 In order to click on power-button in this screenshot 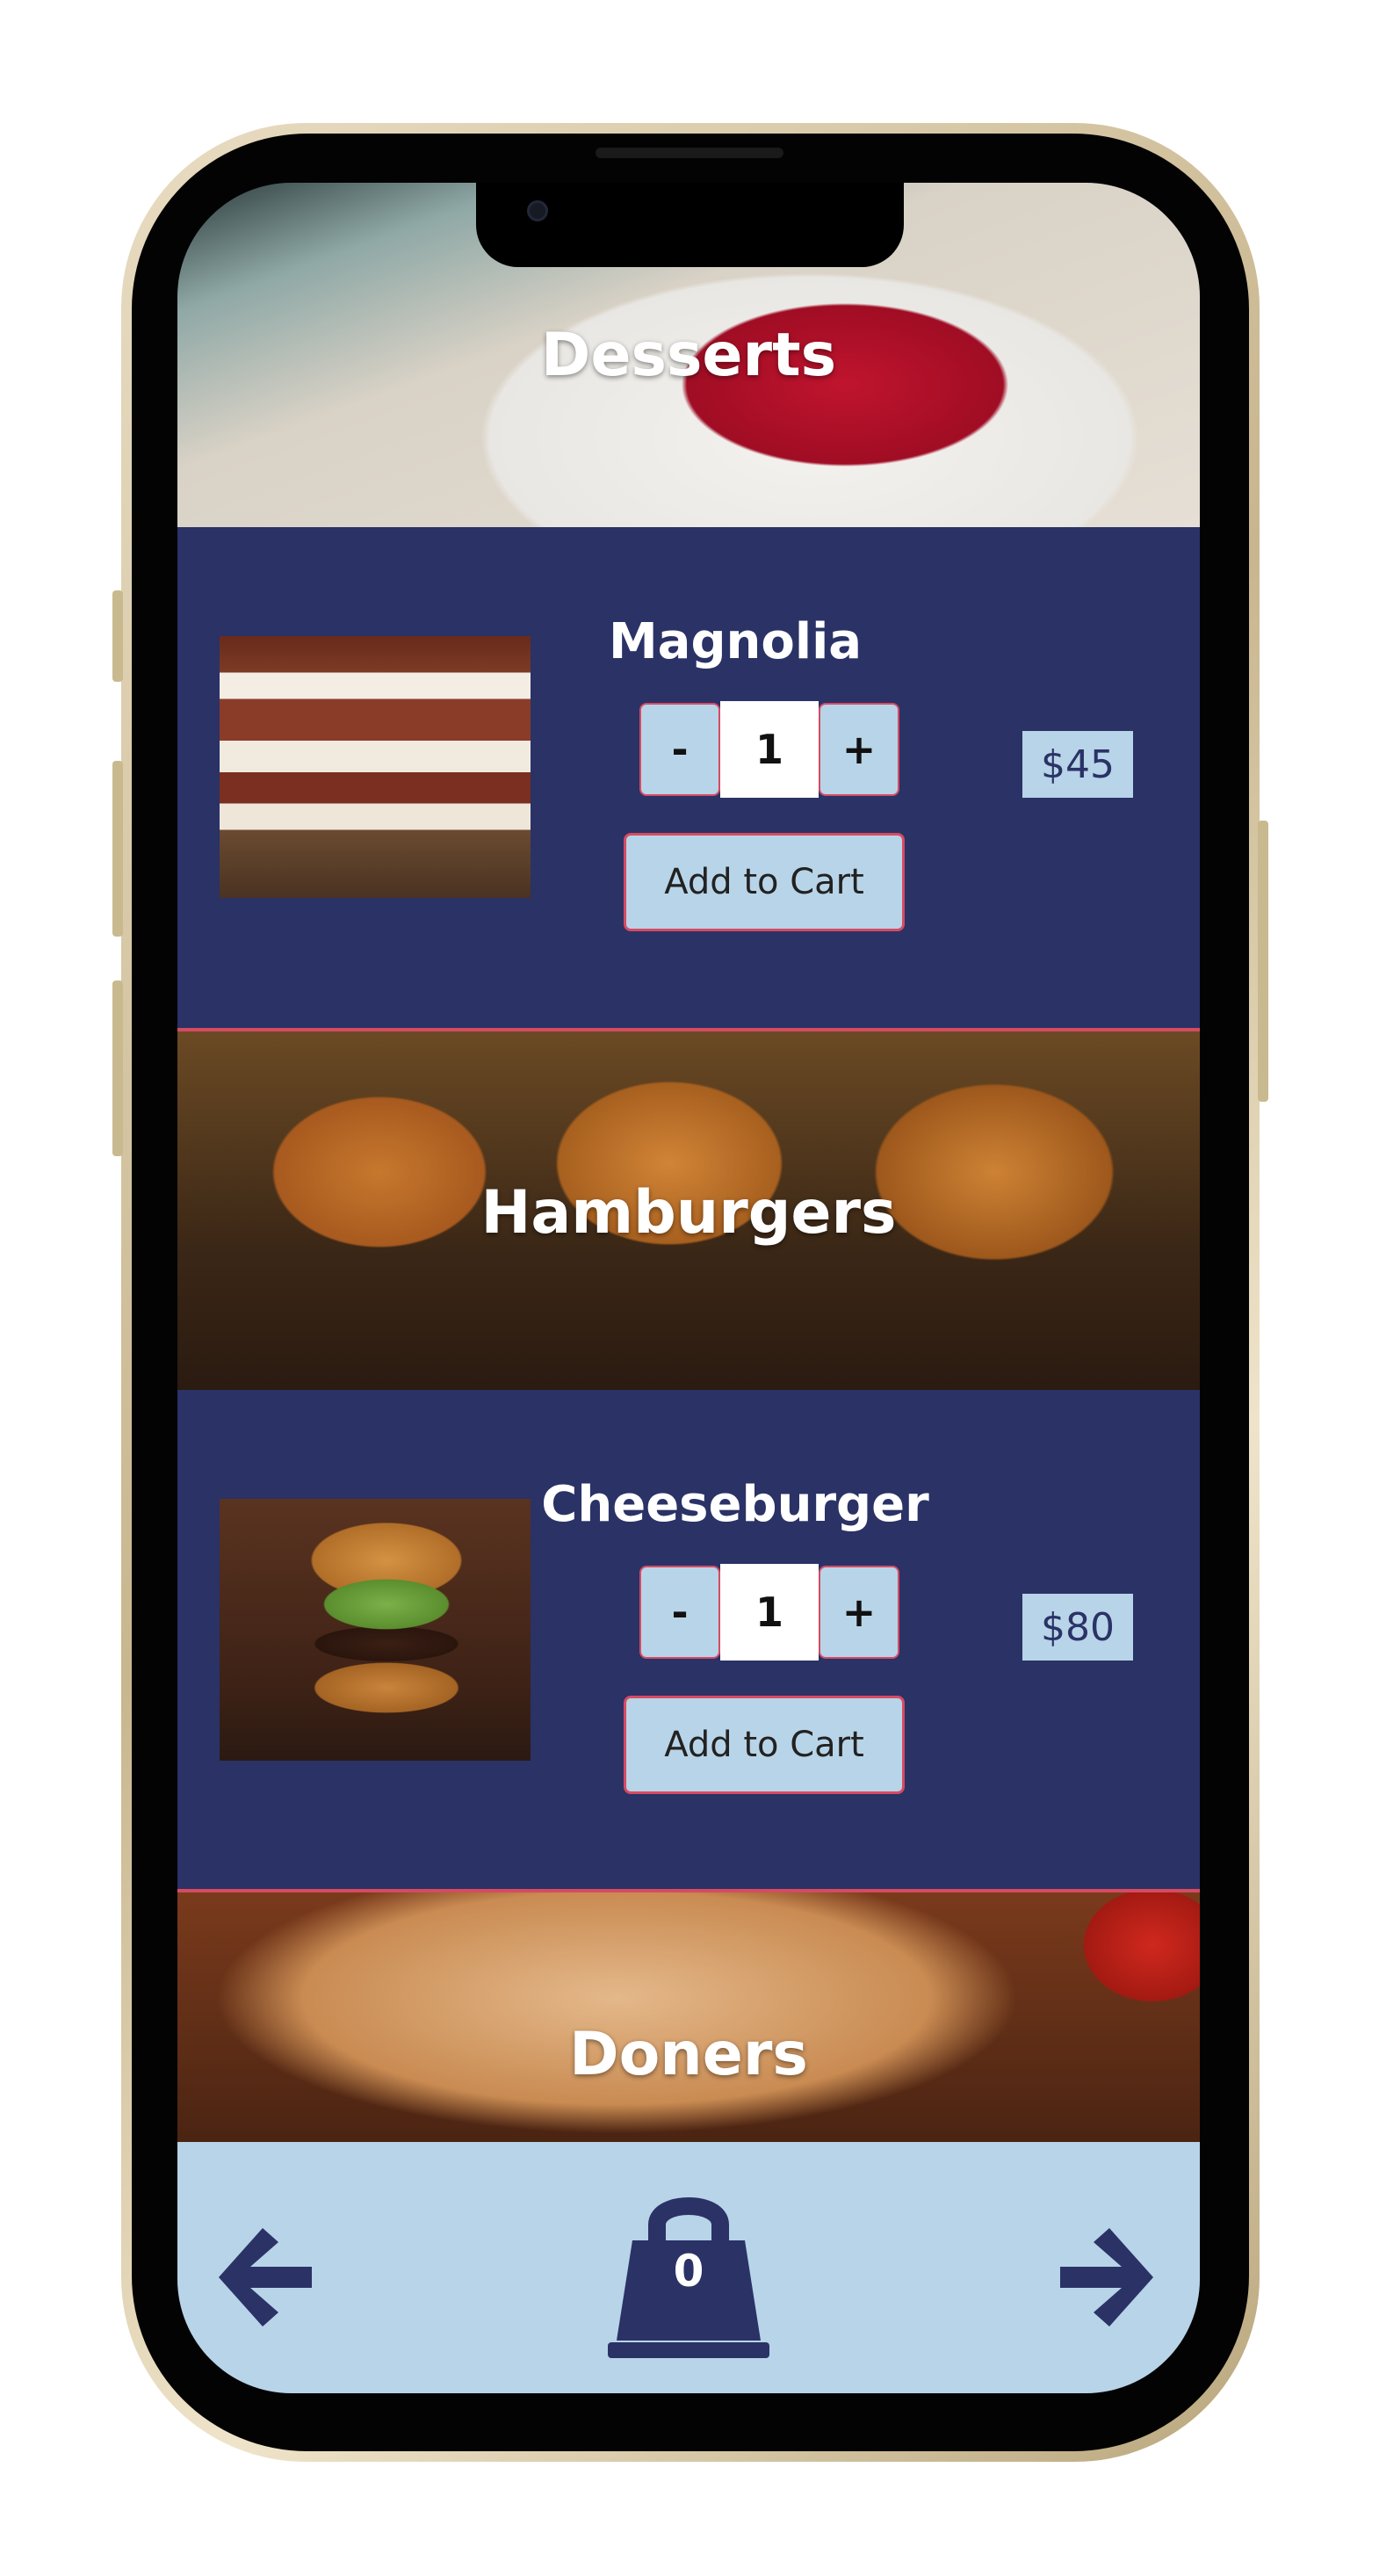, I will do `click(1263, 961)`.